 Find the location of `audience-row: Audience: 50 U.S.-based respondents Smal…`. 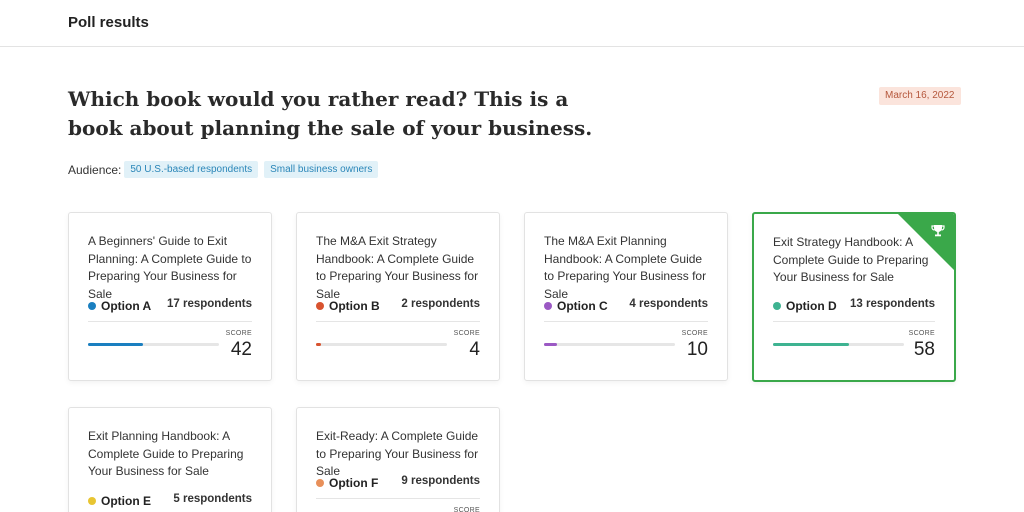

audience-row: Audience: 50 U.S.-based respondents Smal… is located at coordinates (226, 169).